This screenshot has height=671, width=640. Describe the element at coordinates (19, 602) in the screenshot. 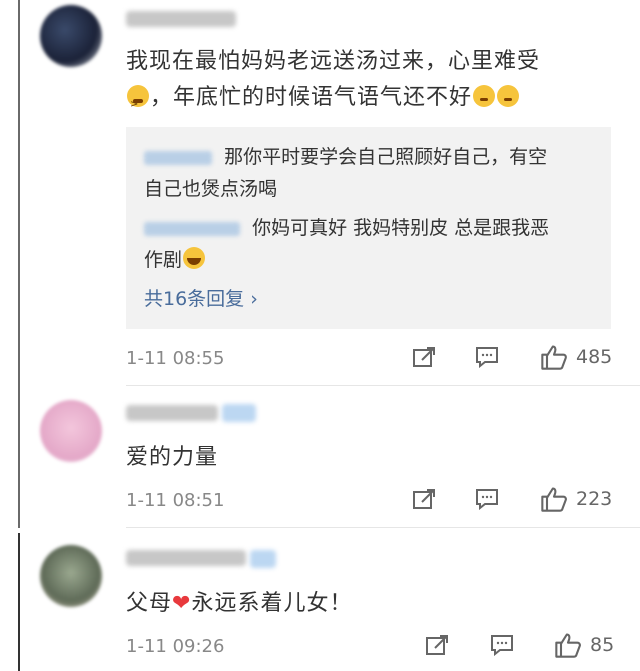

I see `thread-rule-selected` at that location.